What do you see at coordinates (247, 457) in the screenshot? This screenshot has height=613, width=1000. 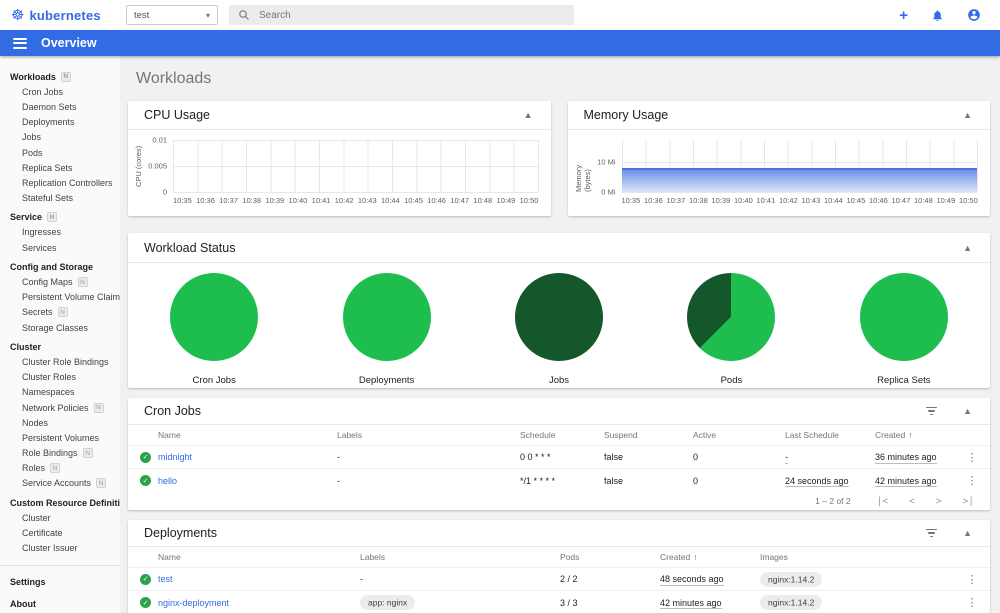 I see `cronjob-name-link: midnight` at bounding box center [247, 457].